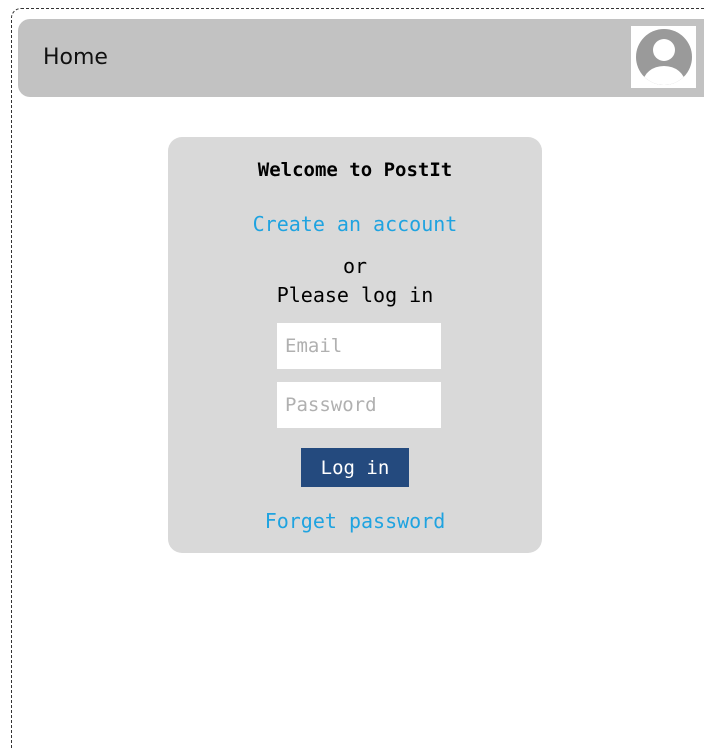  I want to click on password-field, so click(359, 405).